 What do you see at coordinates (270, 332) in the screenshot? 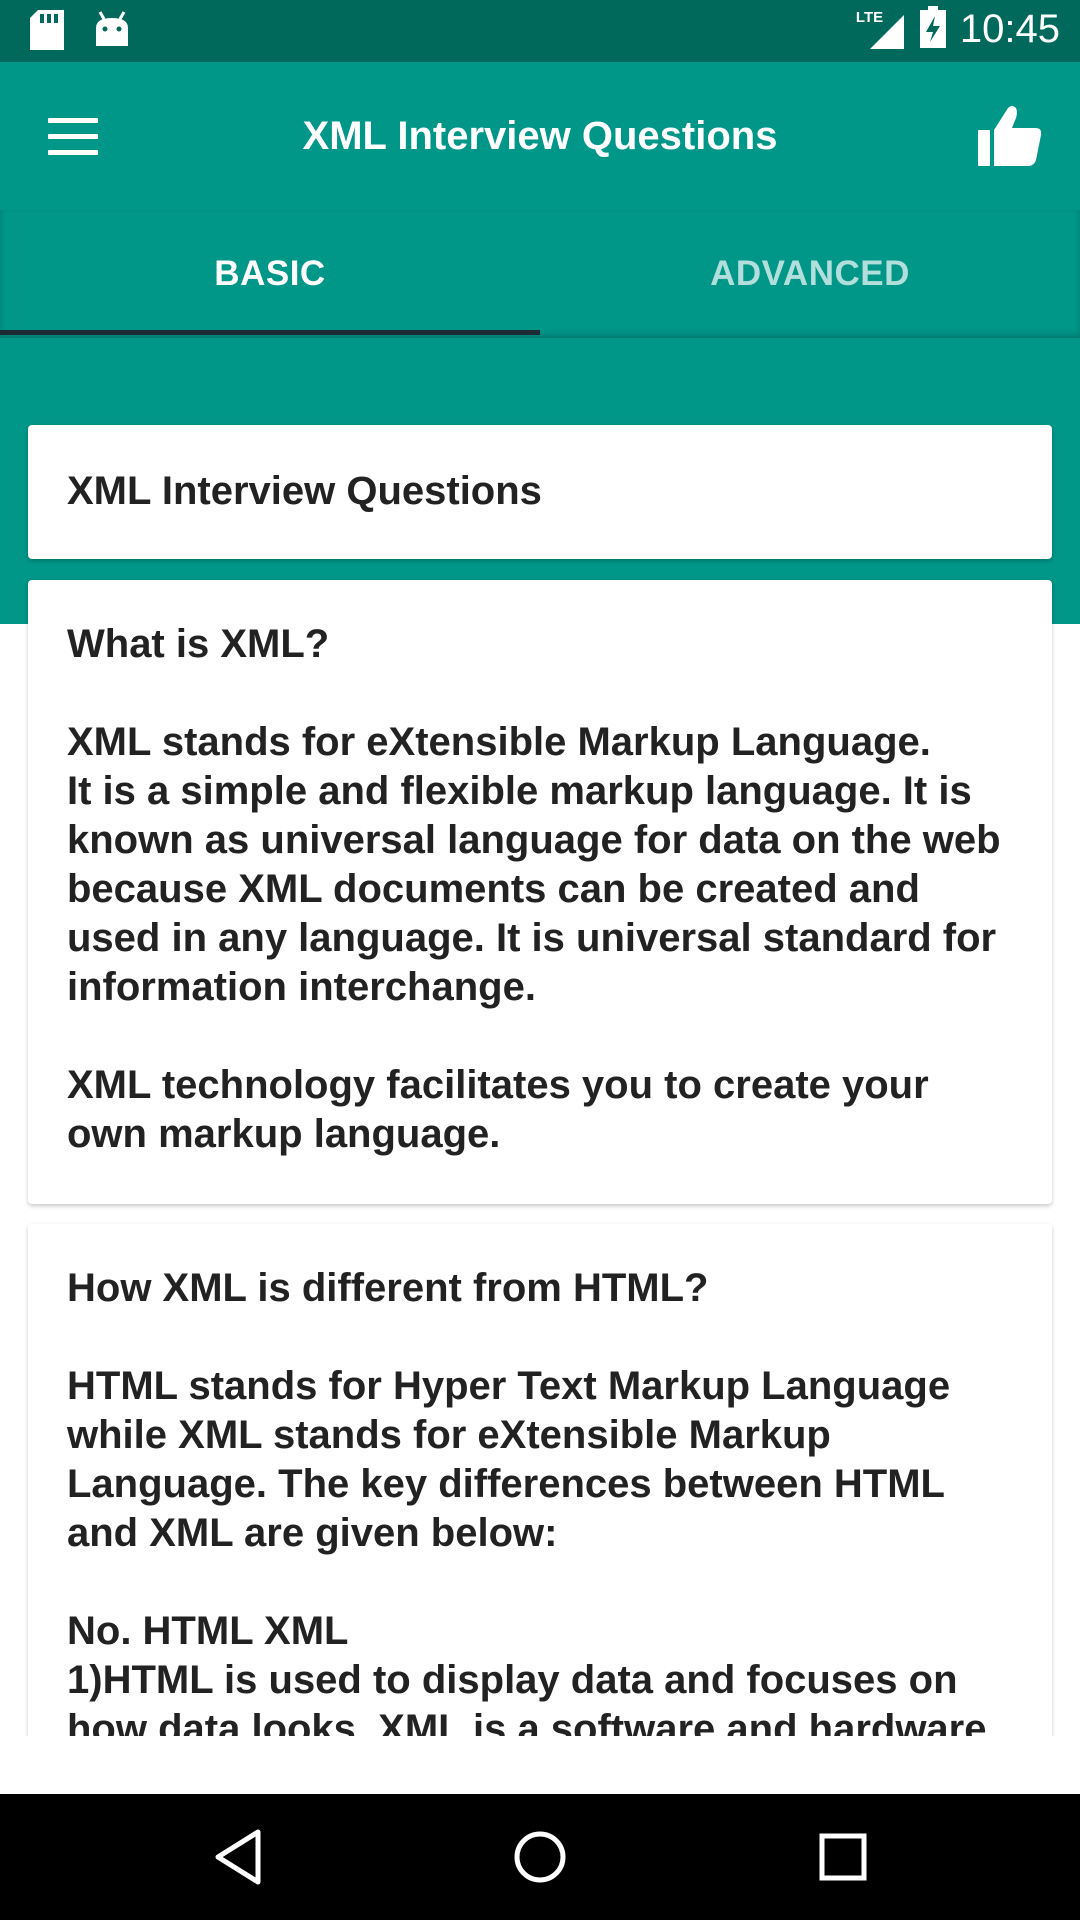
I see `tab-indicator` at bounding box center [270, 332].